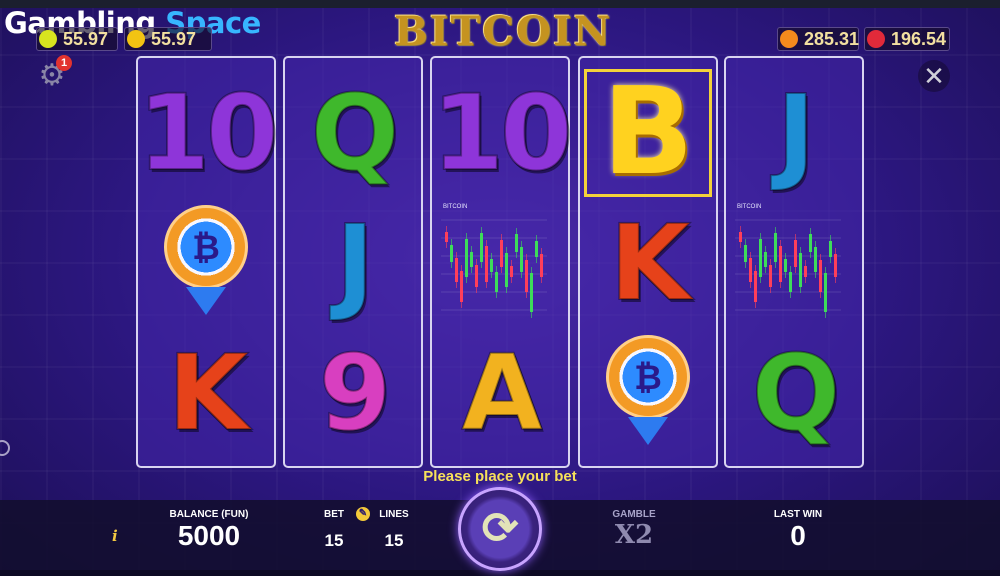  I want to click on counter-orange: 285.31, so click(818, 39).